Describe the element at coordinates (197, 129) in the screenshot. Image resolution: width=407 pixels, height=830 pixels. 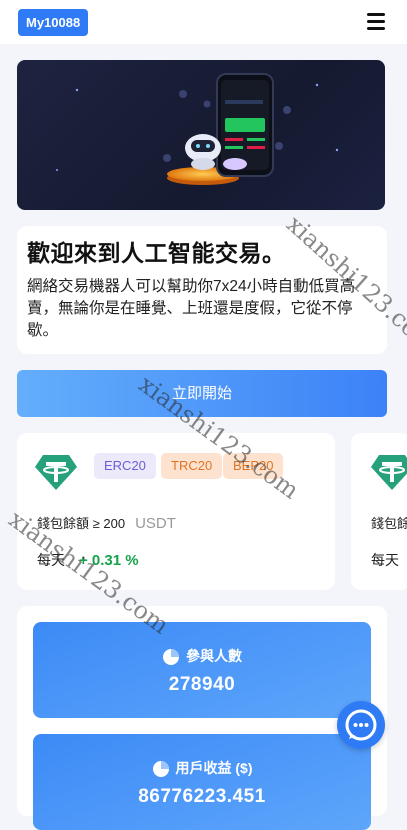
I see `trading-robot-illustration` at that location.